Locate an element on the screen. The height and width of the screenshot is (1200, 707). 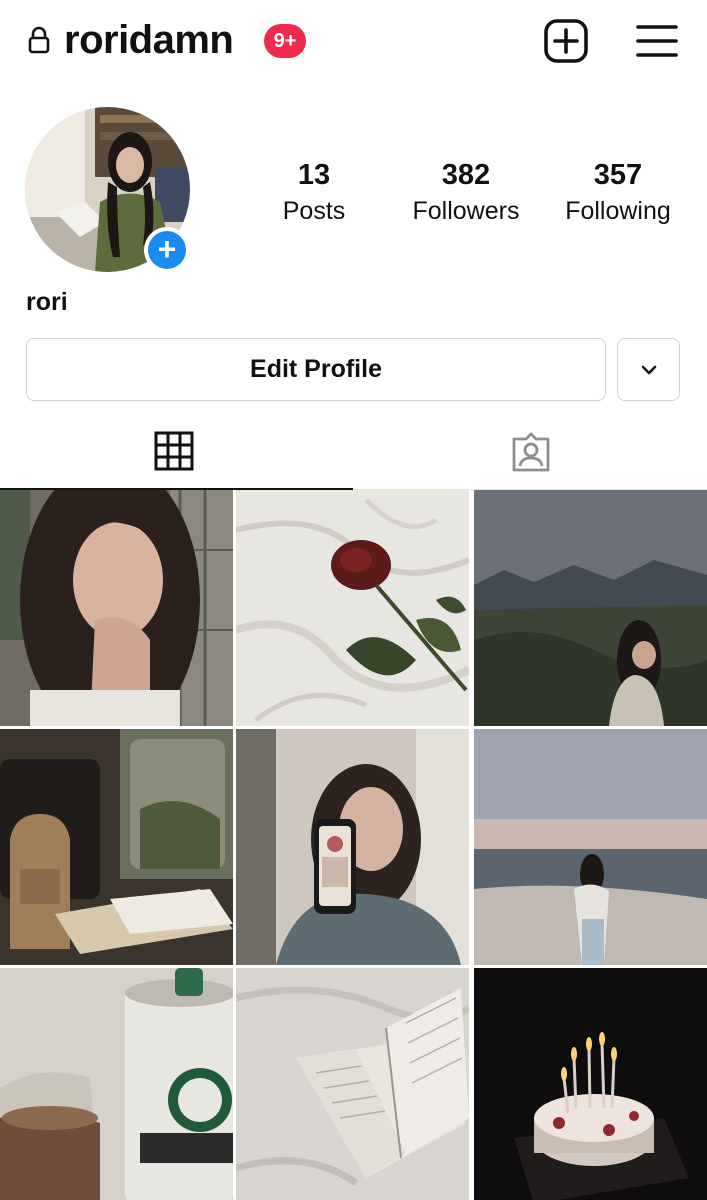
post-image-selfie is located at coordinates (116, 608).